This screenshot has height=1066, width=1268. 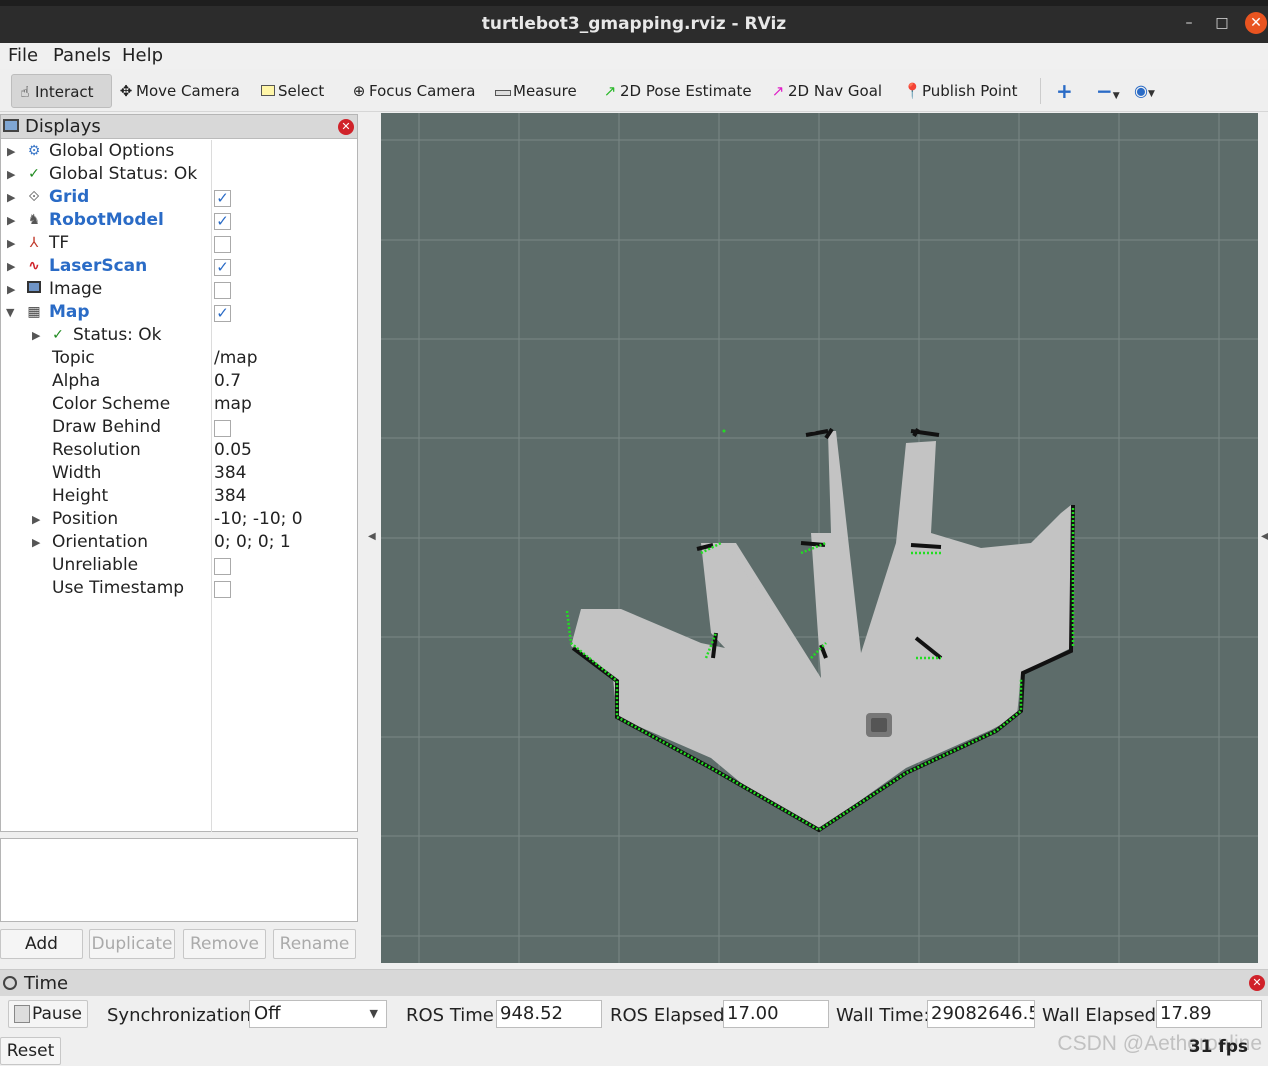 I want to click on select-tool: Select, so click(x=289, y=91).